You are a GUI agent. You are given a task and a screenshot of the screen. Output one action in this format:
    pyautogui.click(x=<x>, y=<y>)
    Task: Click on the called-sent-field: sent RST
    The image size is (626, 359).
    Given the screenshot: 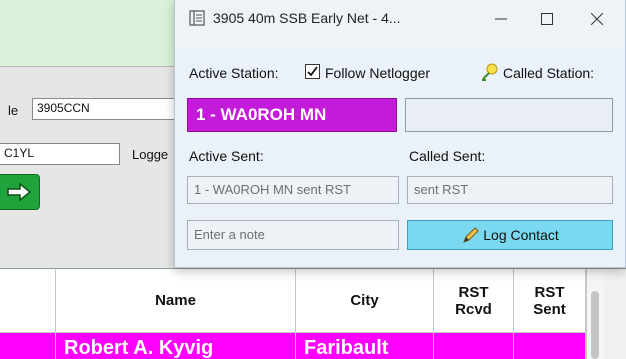 What is the action you would take?
    pyautogui.click(x=510, y=190)
    